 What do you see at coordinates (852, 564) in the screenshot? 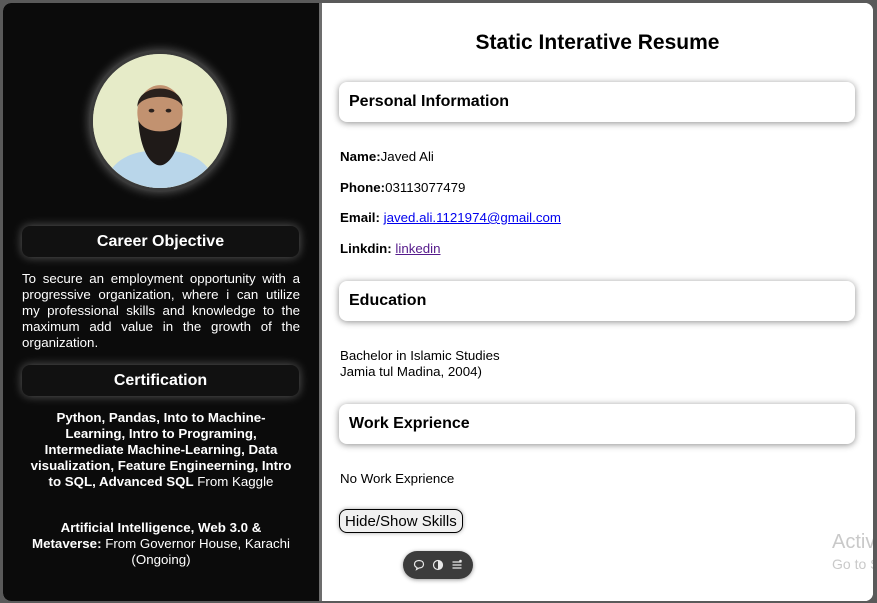
I see `watermark-line-2: Go to S` at bounding box center [852, 564].